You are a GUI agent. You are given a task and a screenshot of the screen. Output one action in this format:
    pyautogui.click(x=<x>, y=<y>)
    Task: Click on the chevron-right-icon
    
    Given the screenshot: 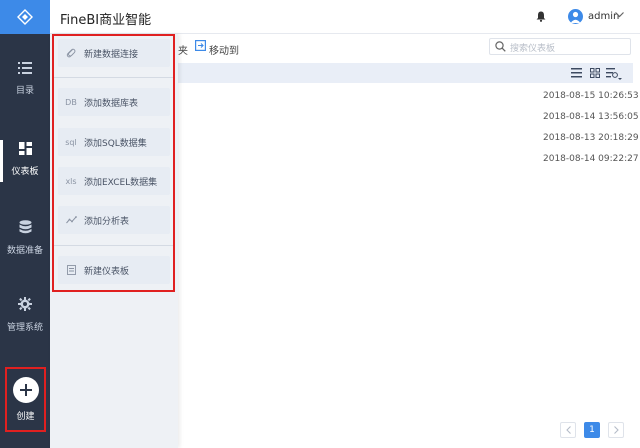 What is the action you would take?
    pyautogui.click(x=616, y=430)
    